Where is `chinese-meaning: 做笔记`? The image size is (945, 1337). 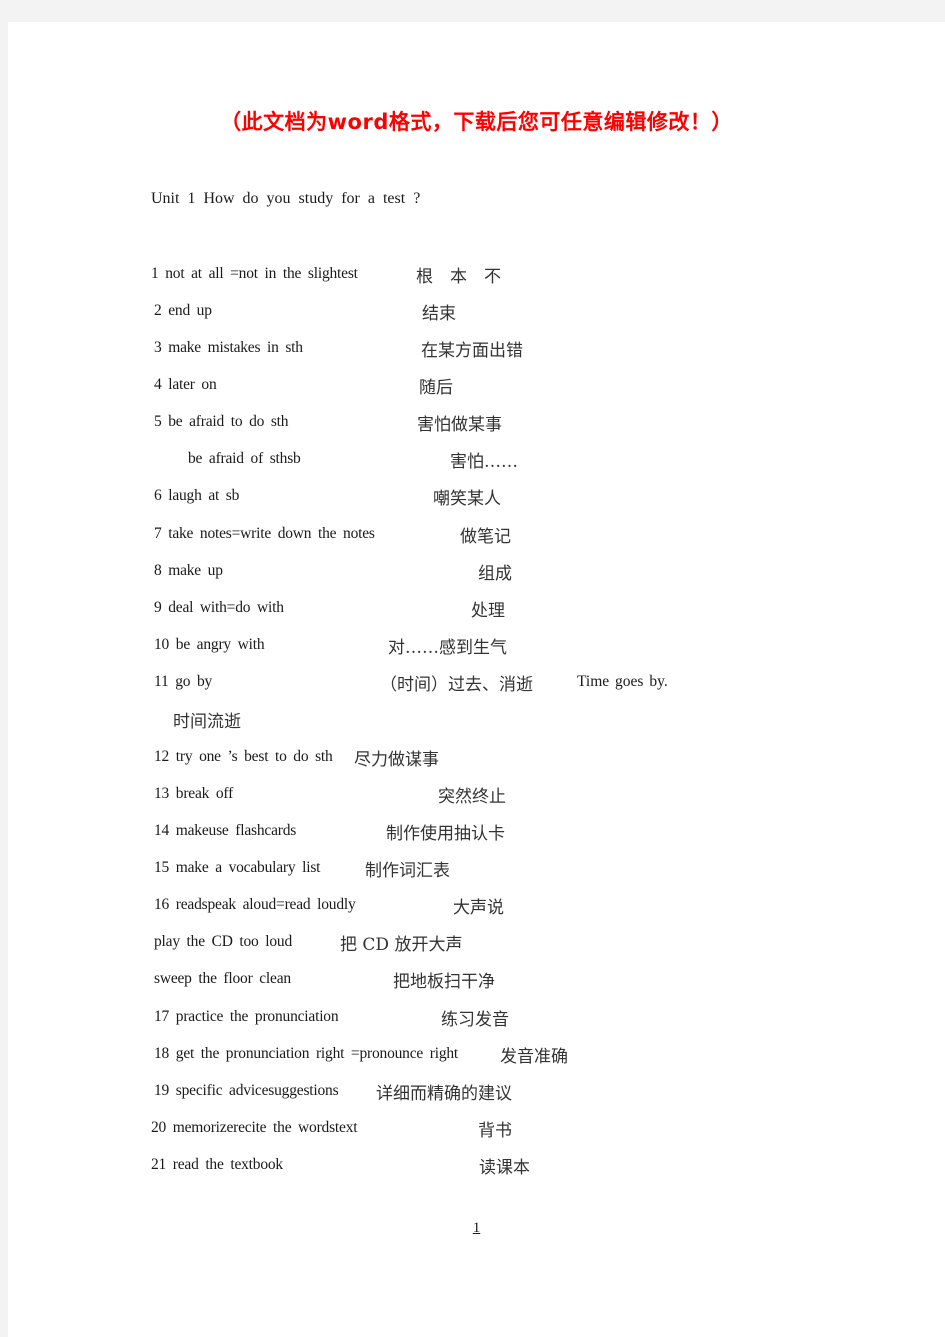 chinese-meaning: 做笔记 is located at coordinates (485, 537).